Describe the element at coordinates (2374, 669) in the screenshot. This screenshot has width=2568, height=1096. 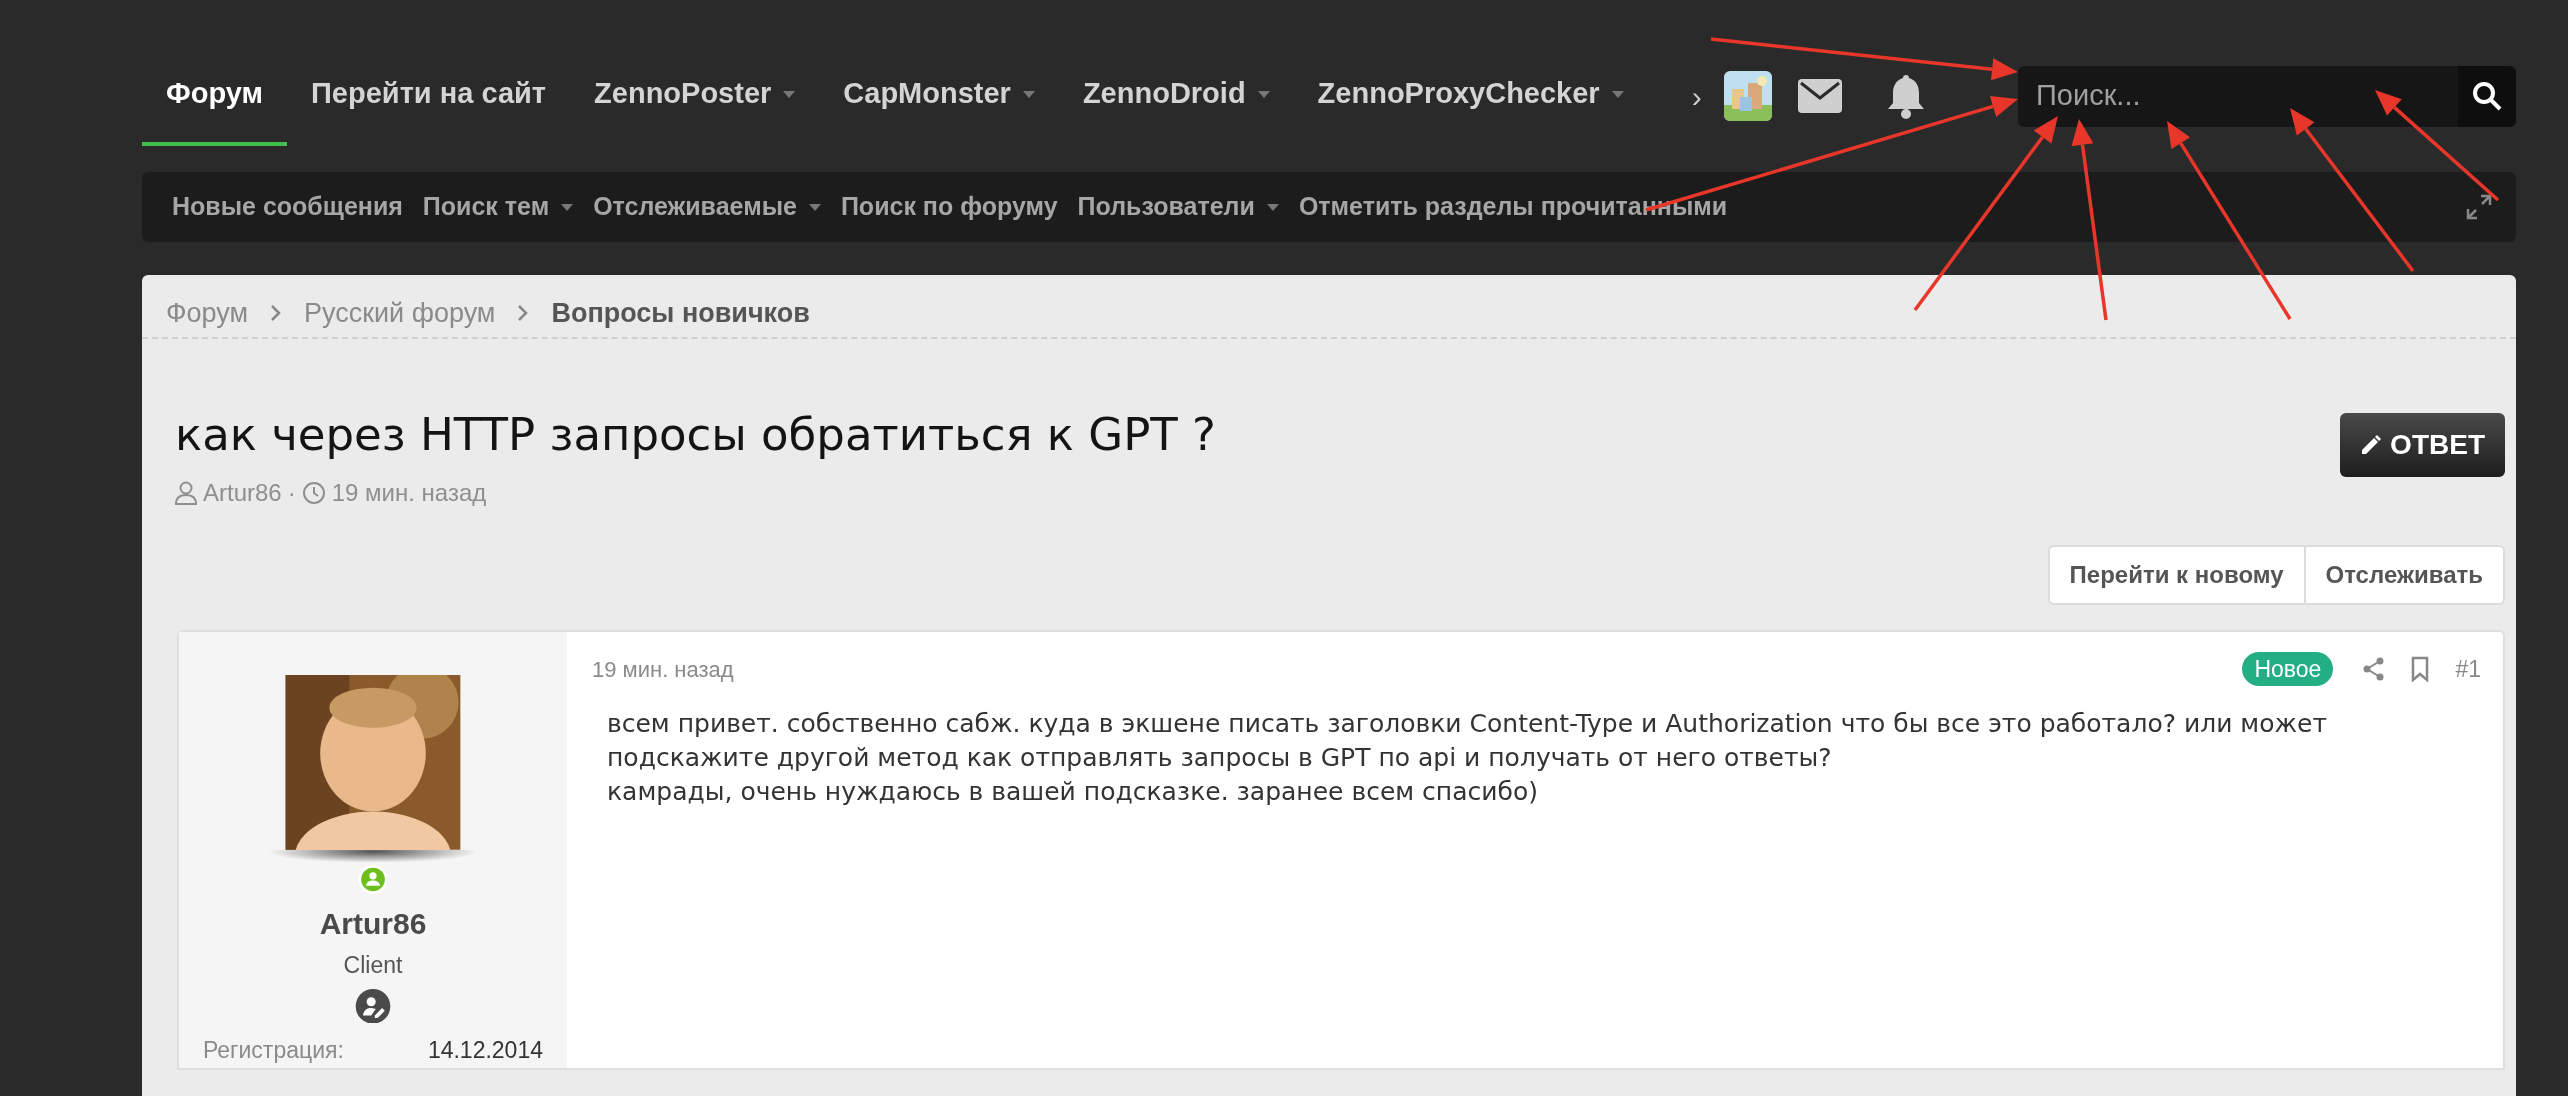
I see `share-icon` at that location.